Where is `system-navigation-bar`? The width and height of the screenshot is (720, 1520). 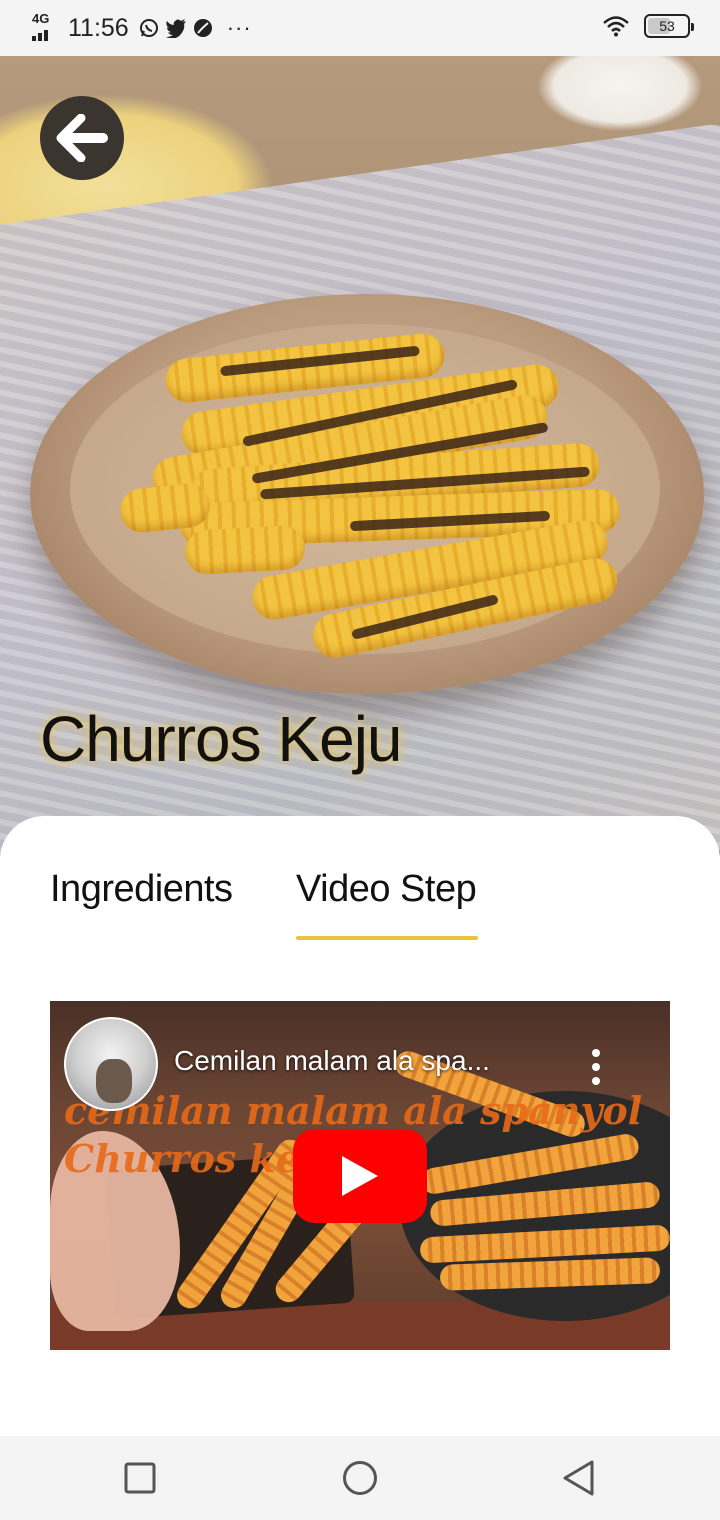
system-navigation-bar is located at coordinates (360, 1478).